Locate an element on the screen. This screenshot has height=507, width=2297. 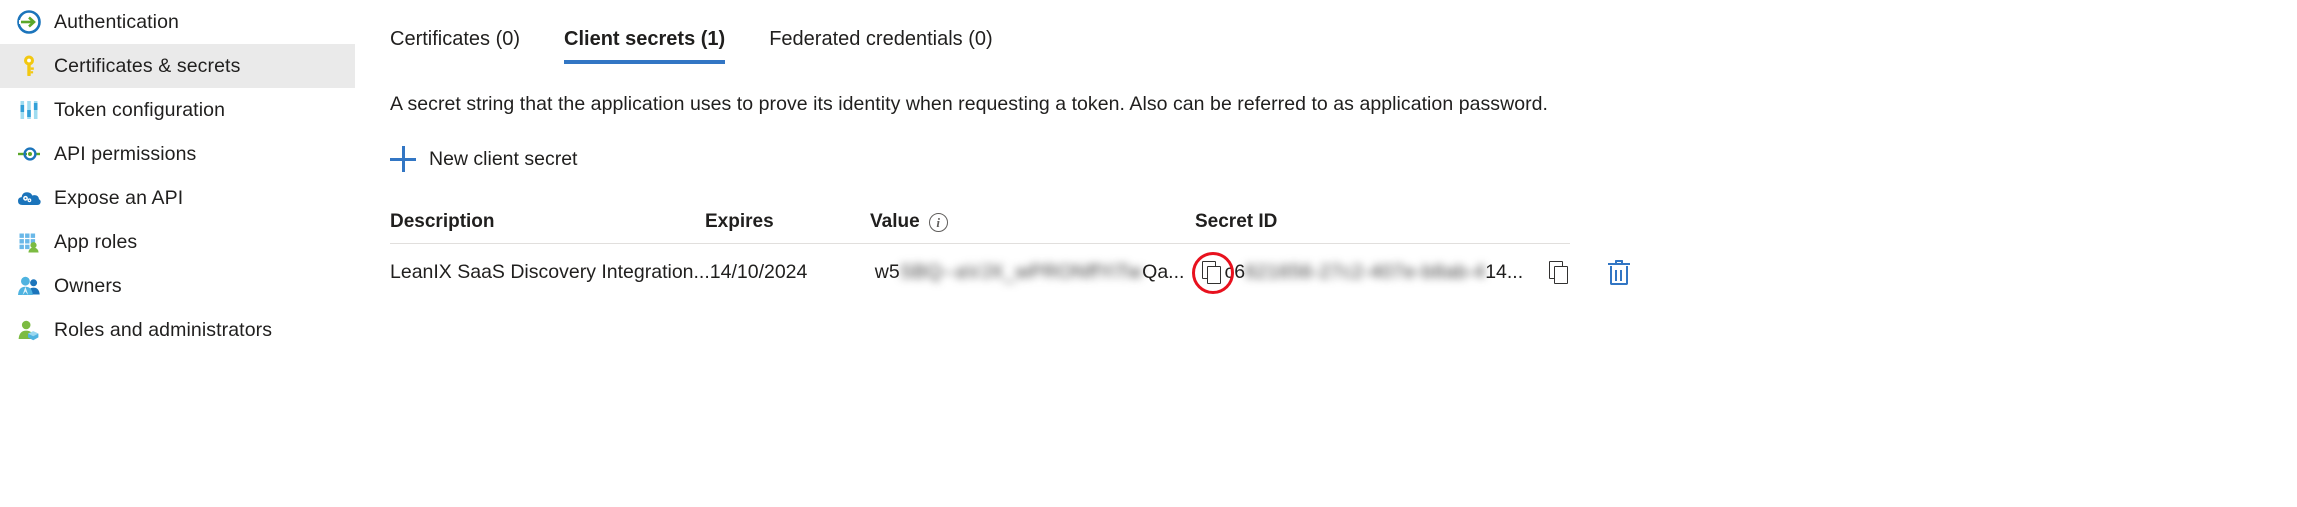
info-icon: i is located at coordinates (938, 222).